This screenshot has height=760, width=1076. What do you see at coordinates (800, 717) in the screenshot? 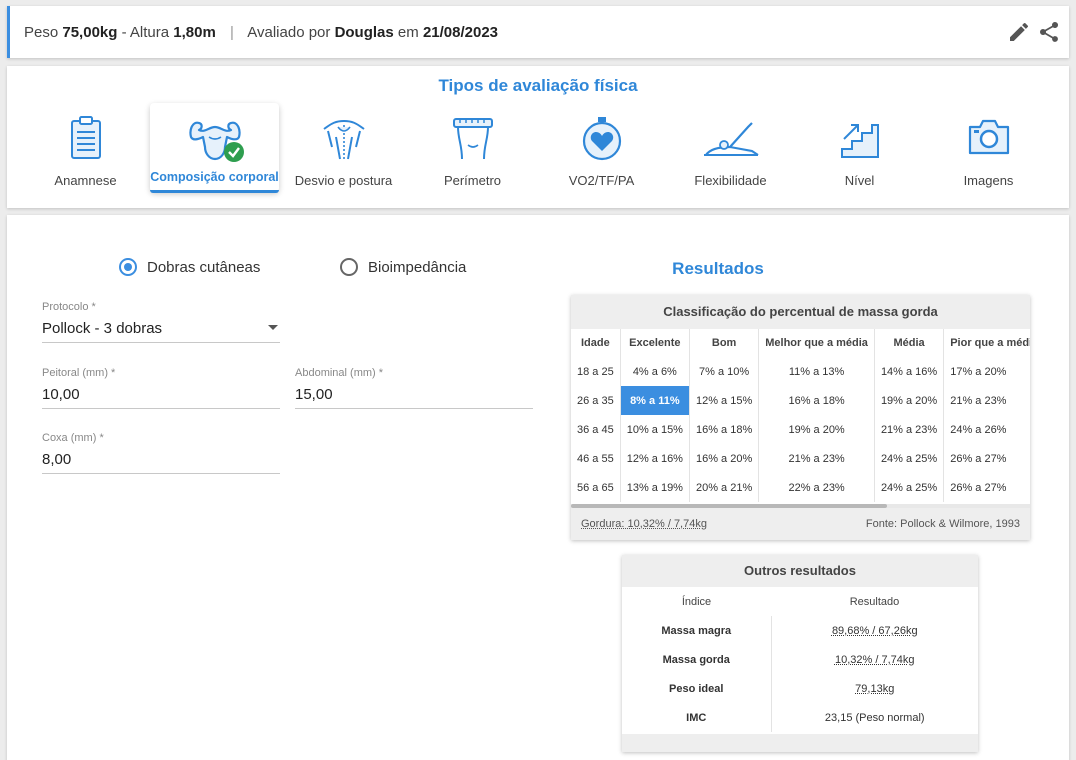
I see `table-row: IMC 23,15 (Peso normal)` at bounding box center [800, 717].